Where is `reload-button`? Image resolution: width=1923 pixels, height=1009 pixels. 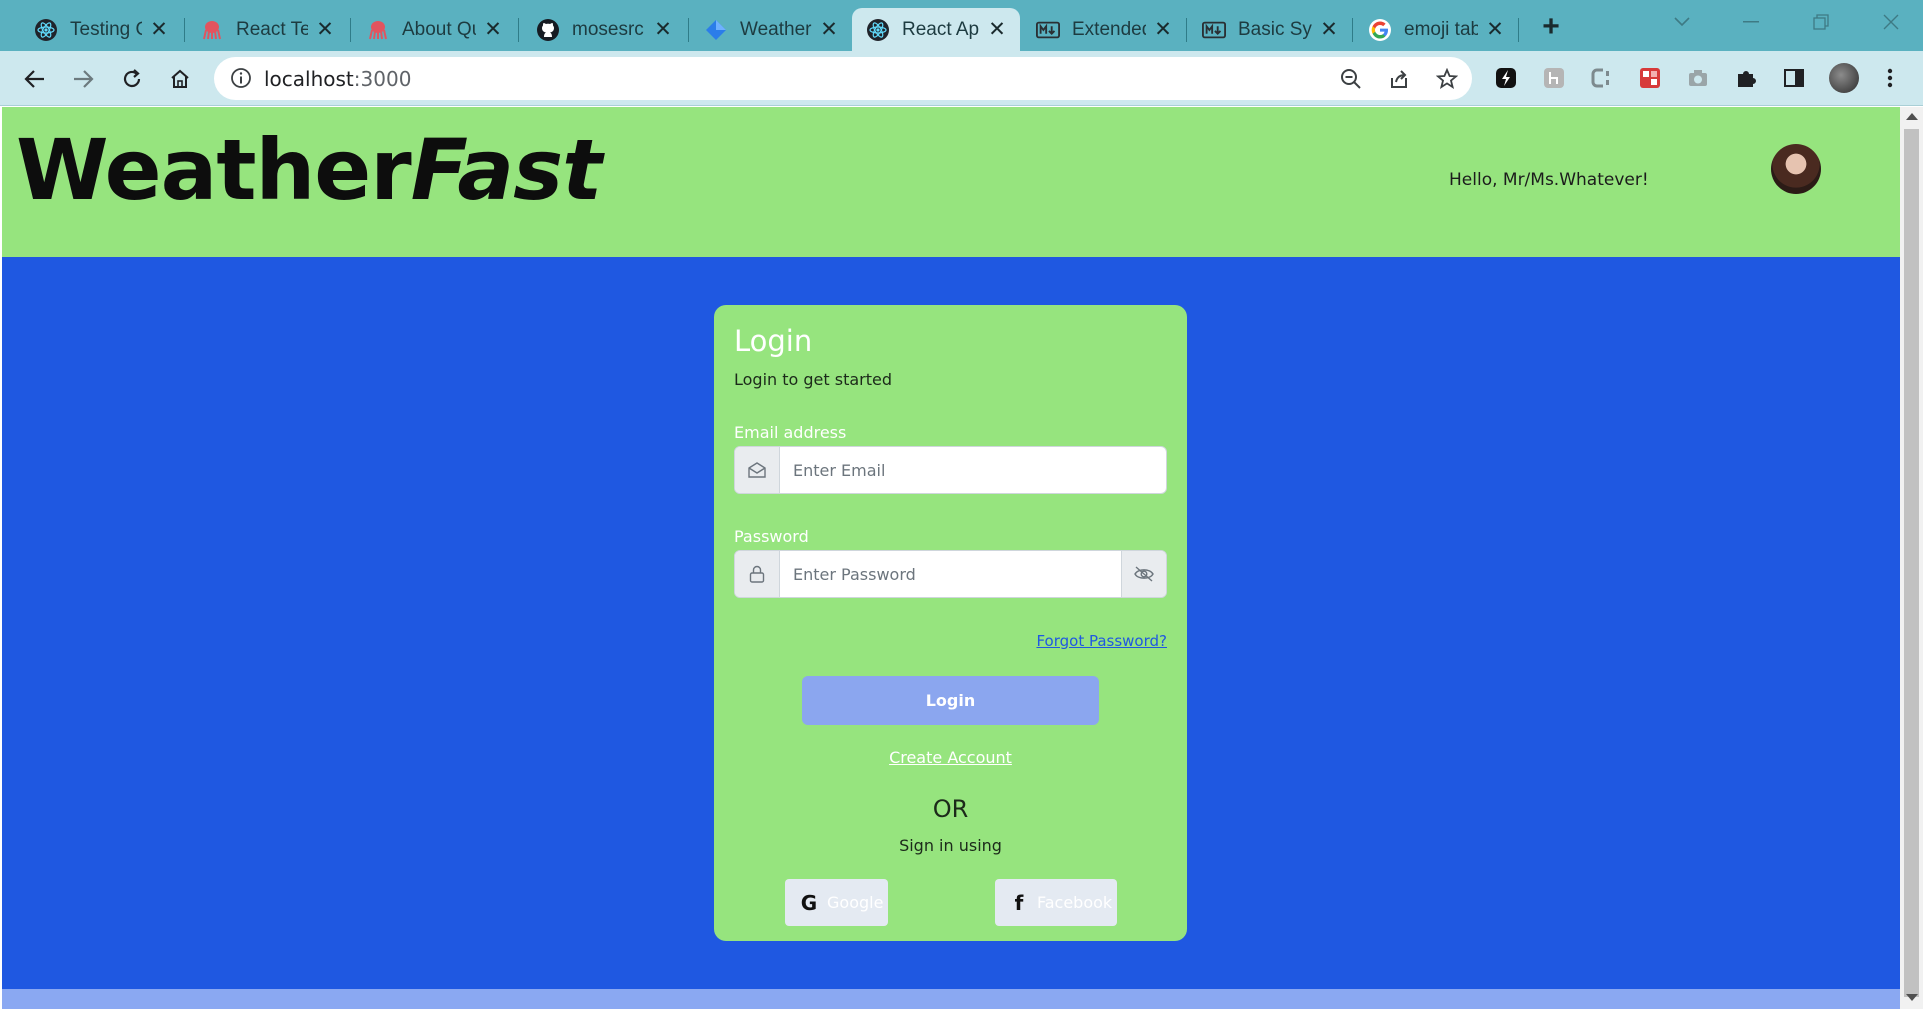 reload-button is located at coordinates (132, 79).